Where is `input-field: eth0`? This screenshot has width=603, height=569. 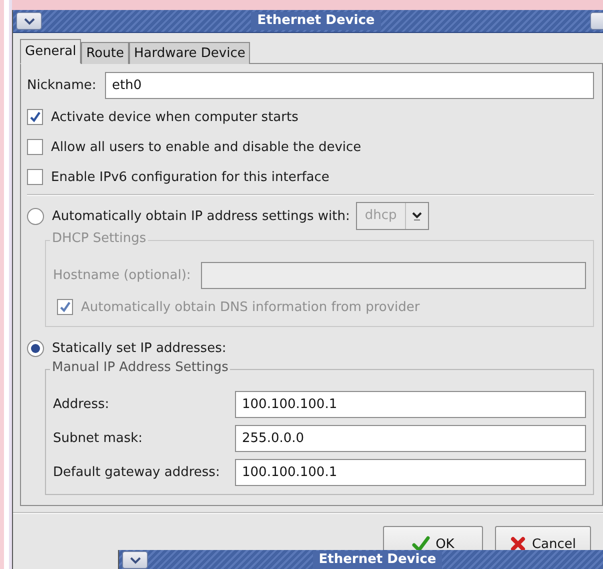 input-field: eth0 is located at coordinates (349, 85).